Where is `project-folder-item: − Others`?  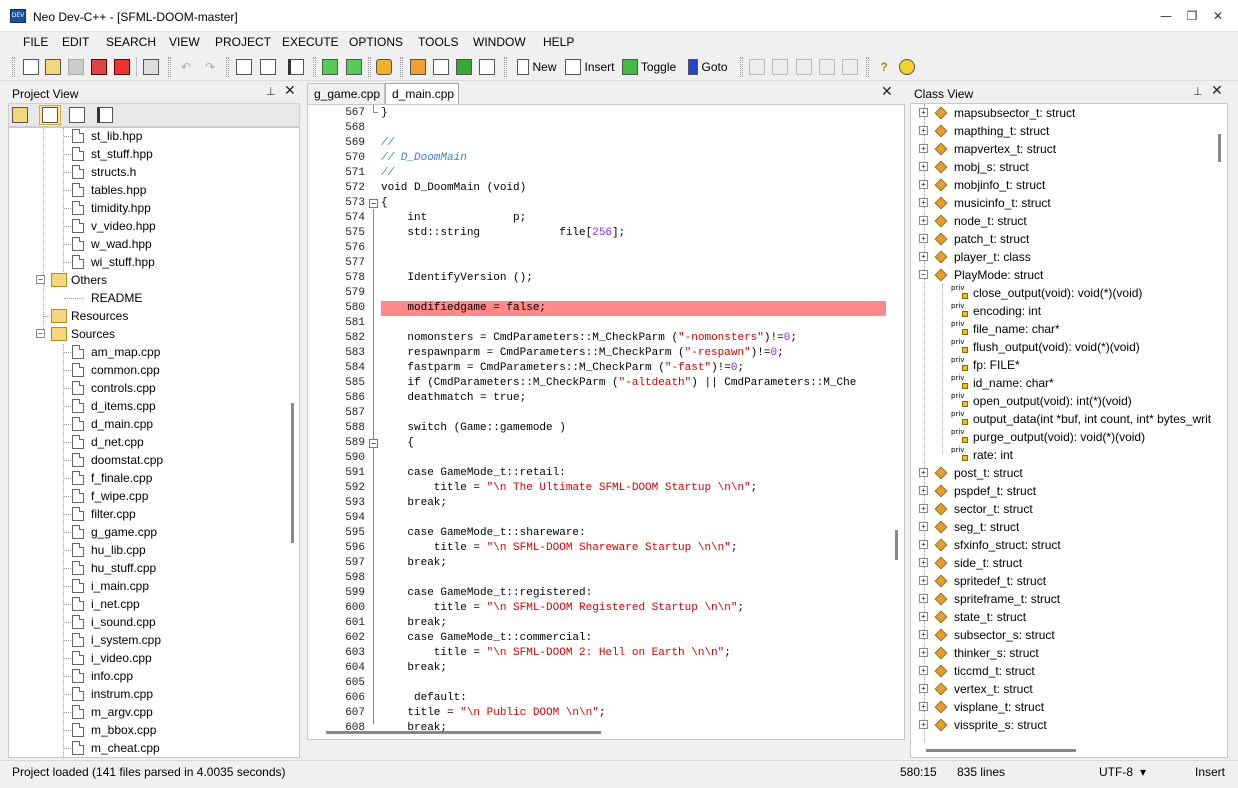
project-folder-item: − Others is located at coordinates (145, 280).